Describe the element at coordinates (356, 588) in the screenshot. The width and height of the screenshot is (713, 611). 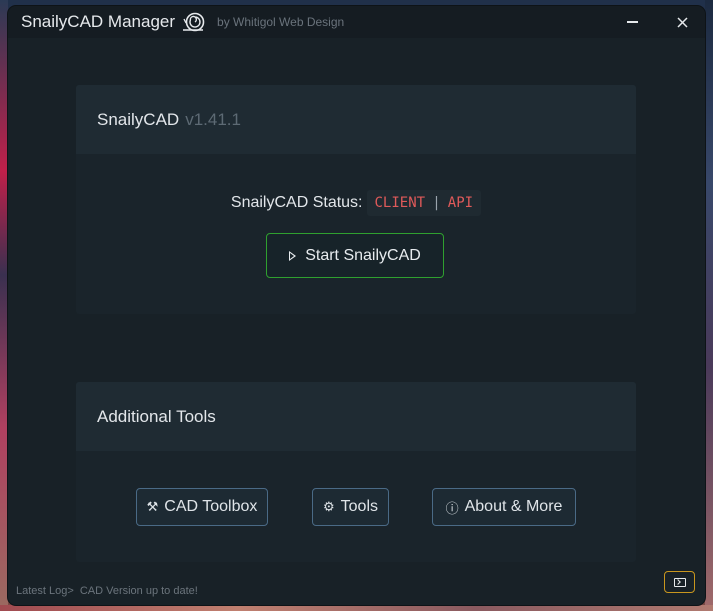
I see `status-footer: Latest Log> CAD Version up to date!` at that location.